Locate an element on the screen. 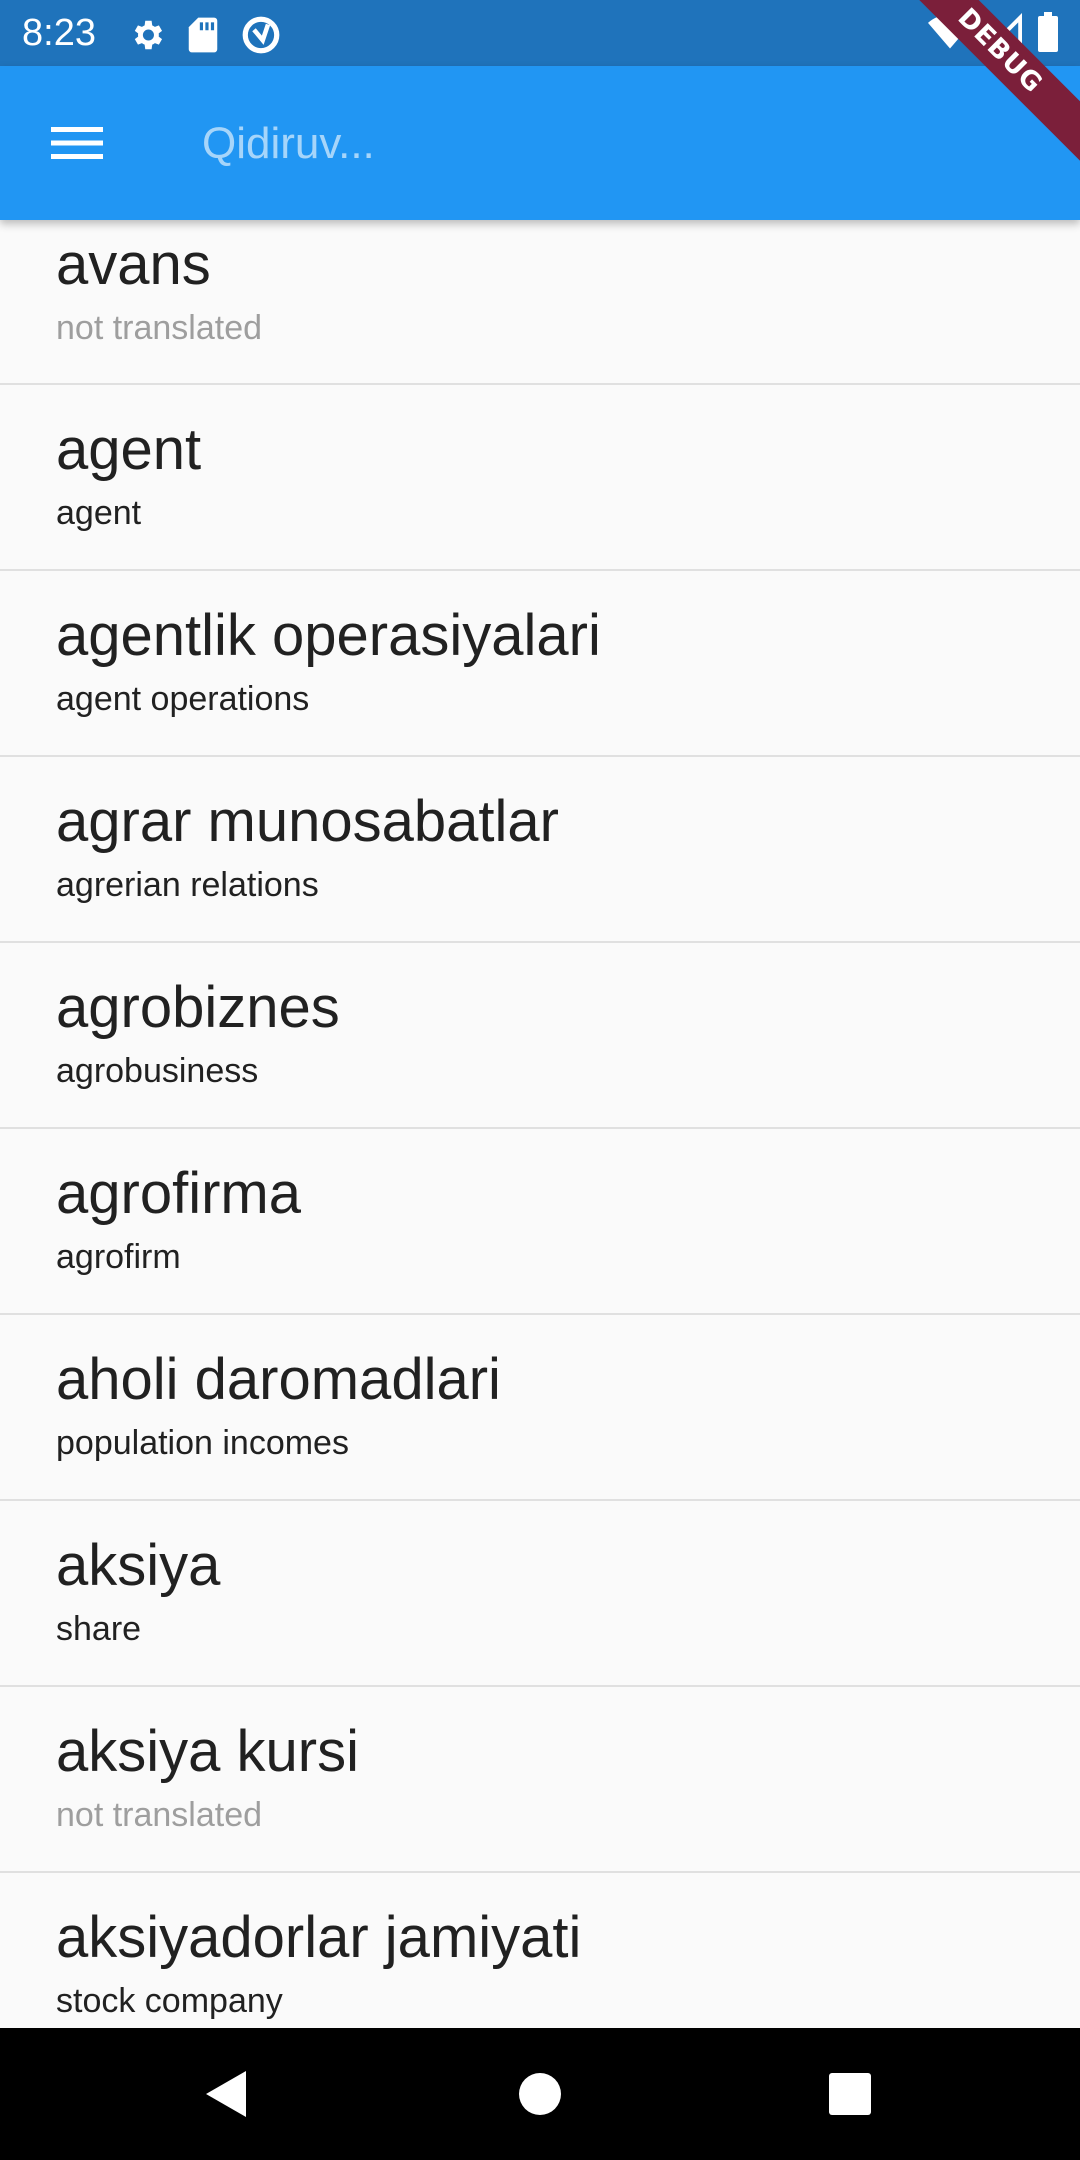 Image resolution: width=1080 pixels, height=2160 pixels. gear-icon is located at coordinates (147, 35).